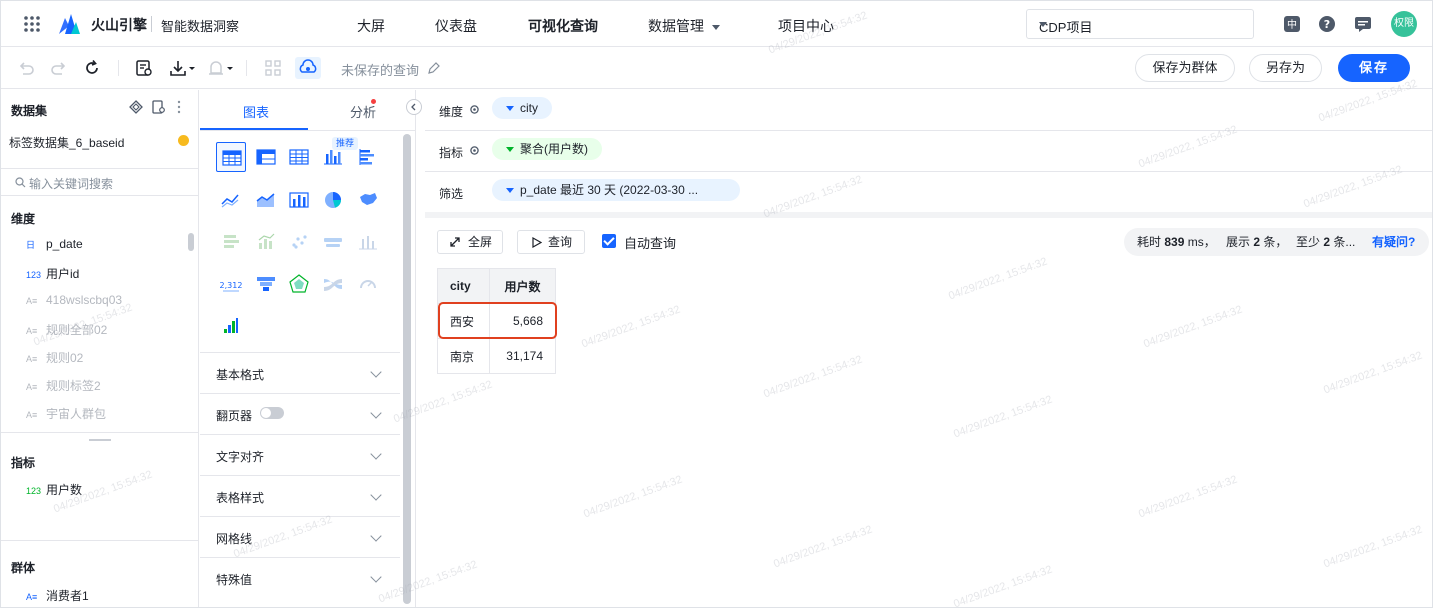 This screenshot has width=1433, height=608. I want to click on dataset-name: 标签数据集_6_baseid, so click(66, 142).